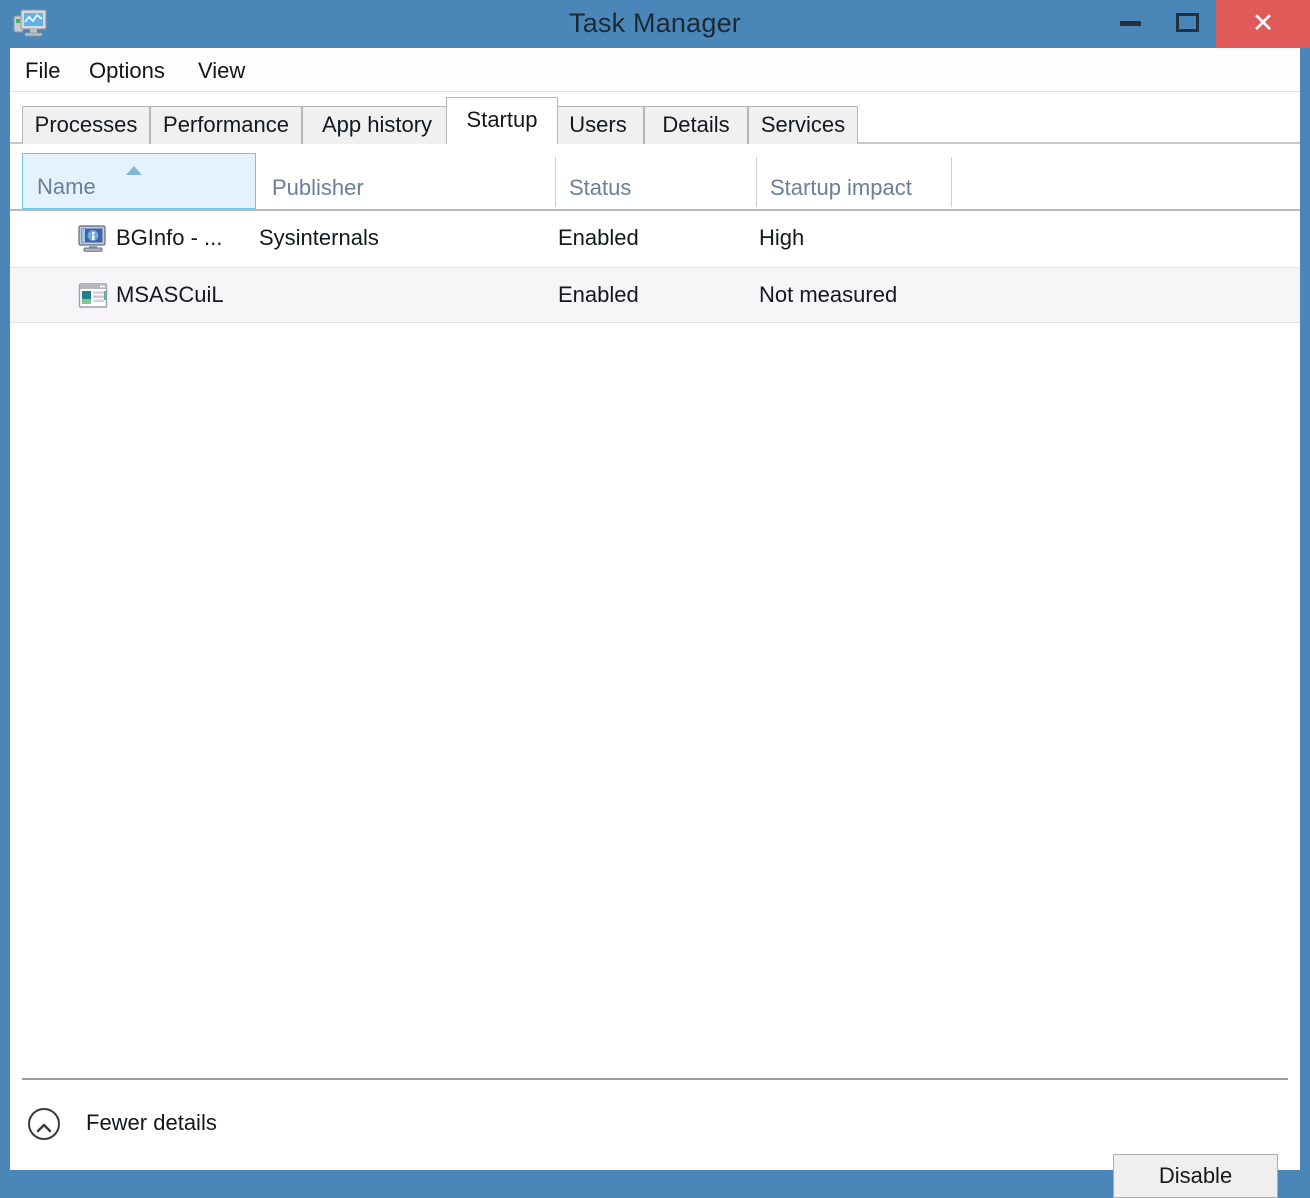 This screenshot has width=1310, height=1198. I want to click on minimize-button, so click(1132, 24).